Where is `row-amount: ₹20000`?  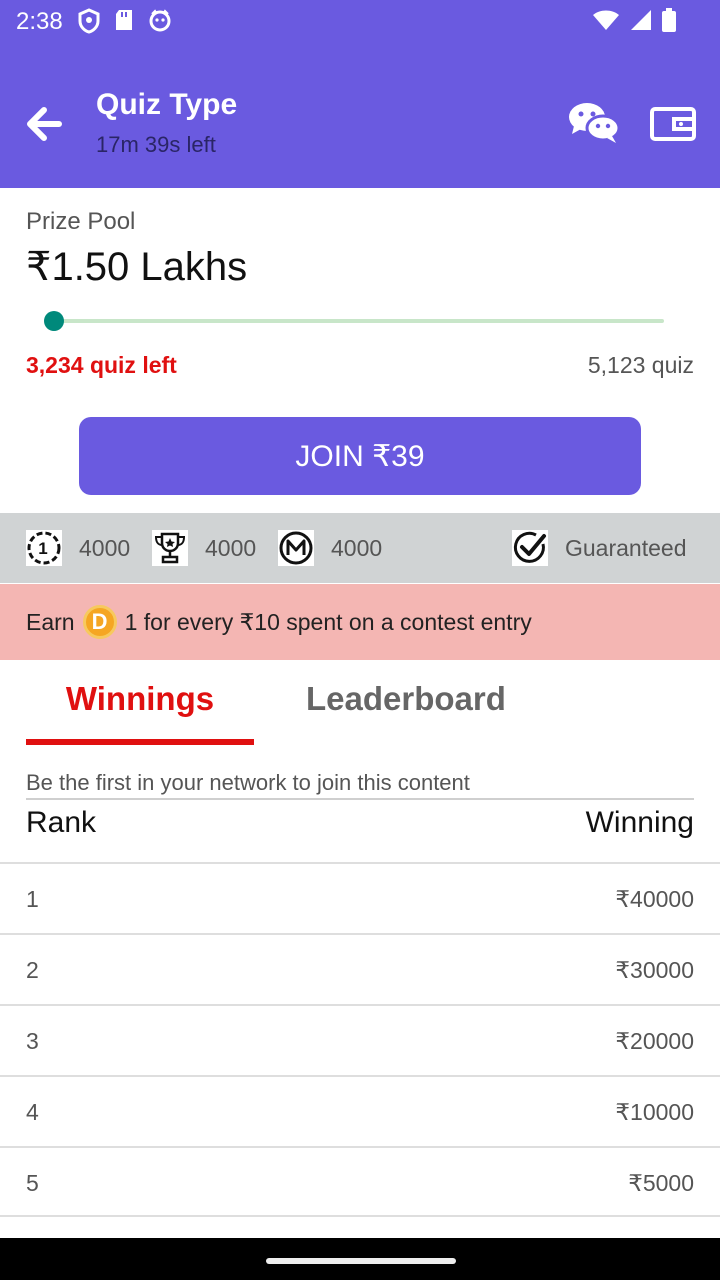
row-amount: ₹20000 is located at coordinates (654, 1041).